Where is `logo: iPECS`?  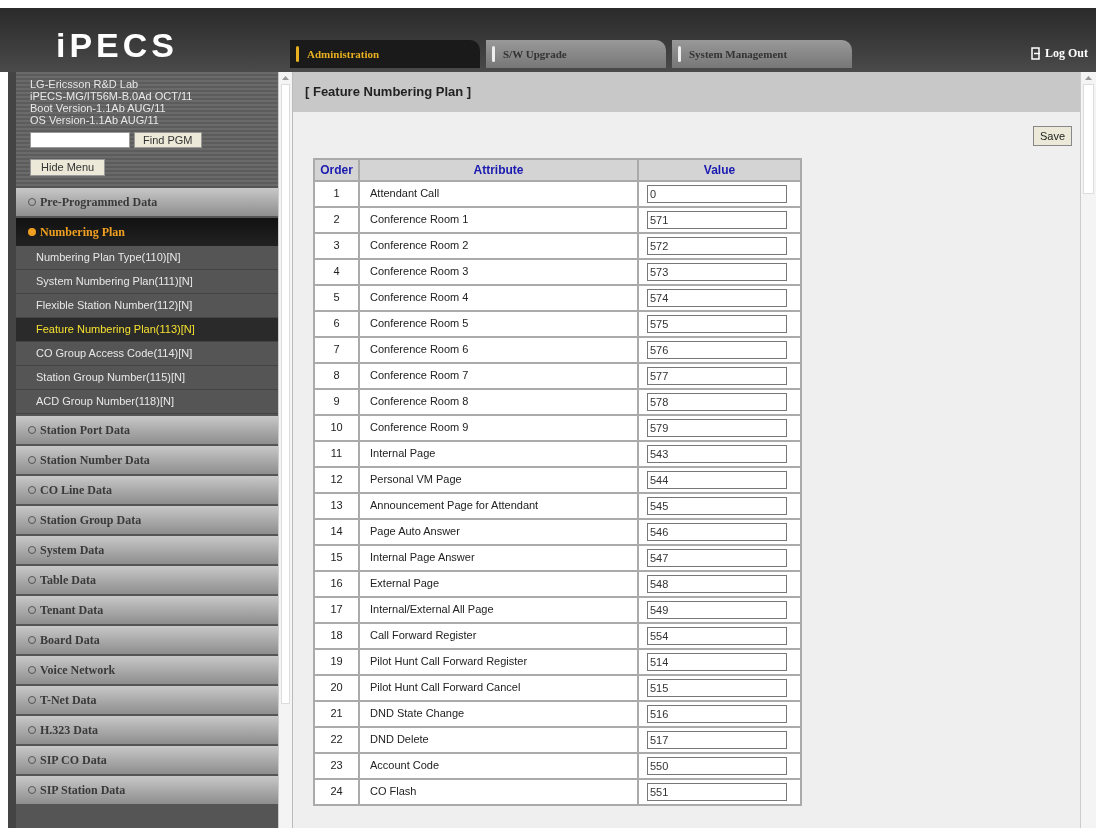
logo: iPECS is located at coordinates (117, 45).